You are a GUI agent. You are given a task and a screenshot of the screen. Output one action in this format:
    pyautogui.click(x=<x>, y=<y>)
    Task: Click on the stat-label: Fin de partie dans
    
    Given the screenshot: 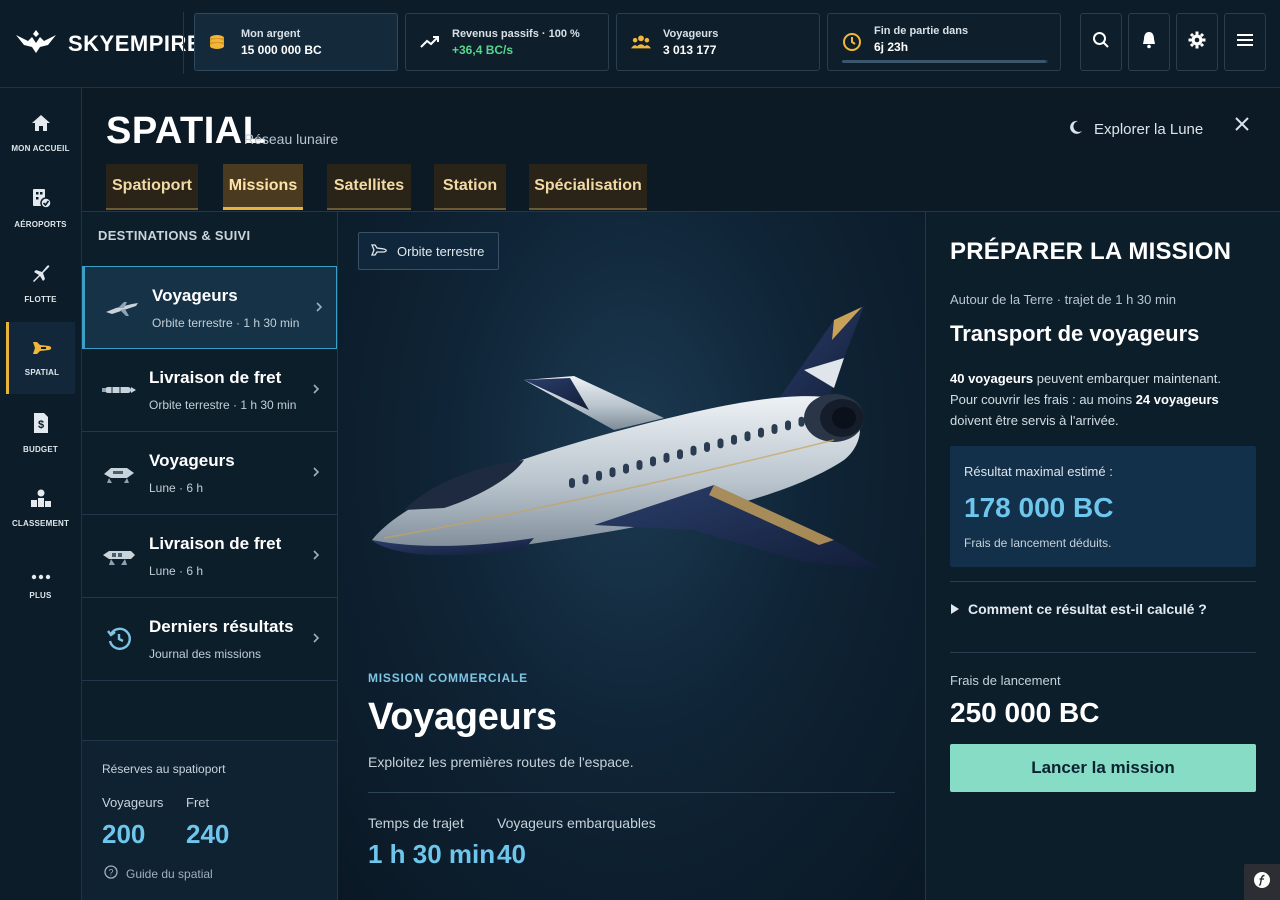 What is the action you would take?
    pyautogui.click(x=921, y=30)
    